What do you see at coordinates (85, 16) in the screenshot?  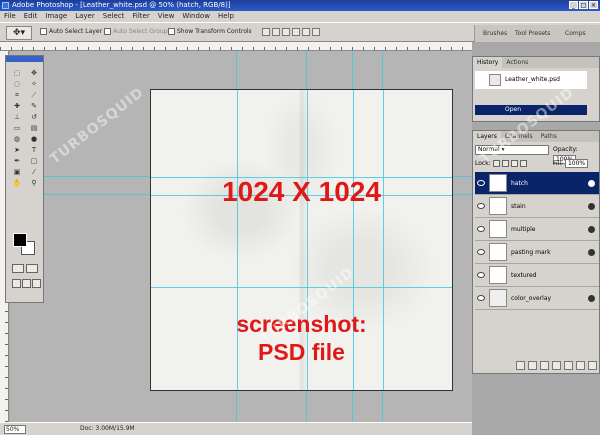 I see `menu-layer: Layer` at bounding box center [85, 16].